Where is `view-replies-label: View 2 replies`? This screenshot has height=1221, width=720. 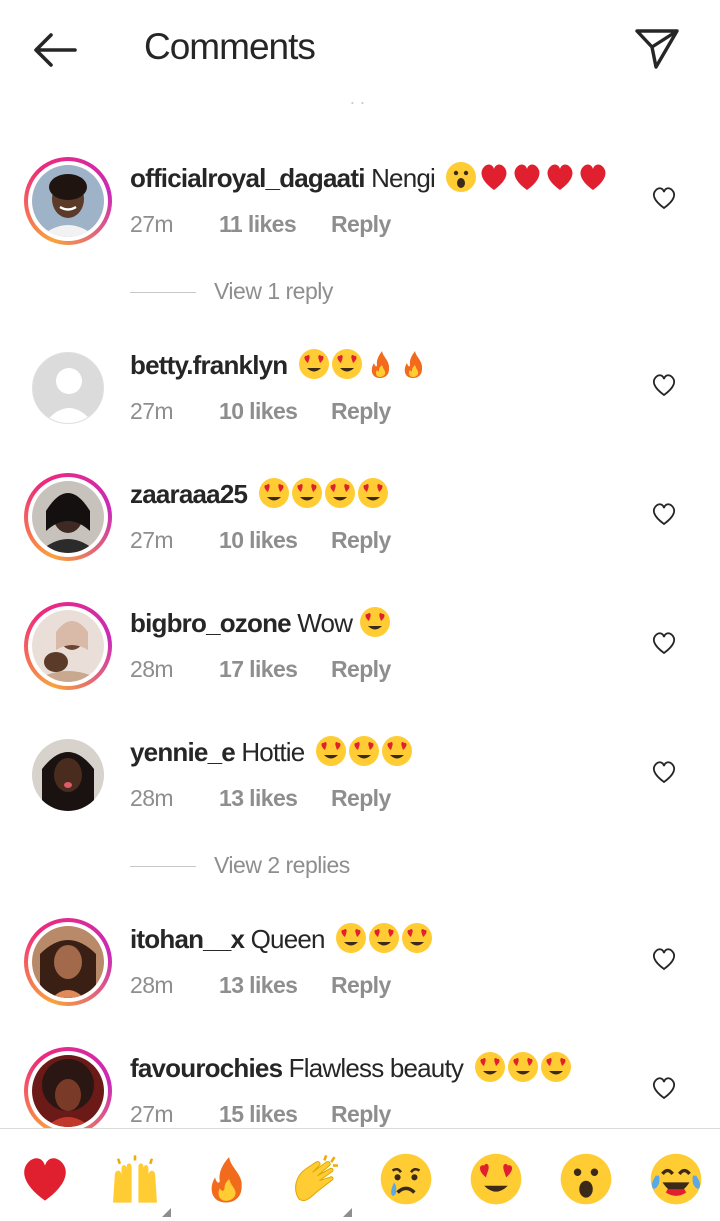 view-replies-label: View 2 replies is located at coordinates (282, 865).